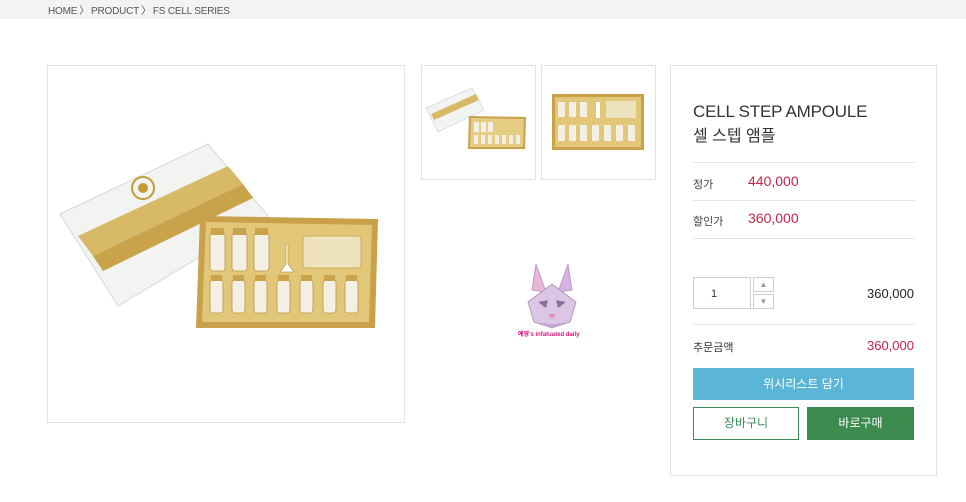 This screenshot has height=502, width=966. What do you see at coordinates (708, 222) in the screenshot?
I see `sale-price-label: 할인가` at bounding box center [708, 222].